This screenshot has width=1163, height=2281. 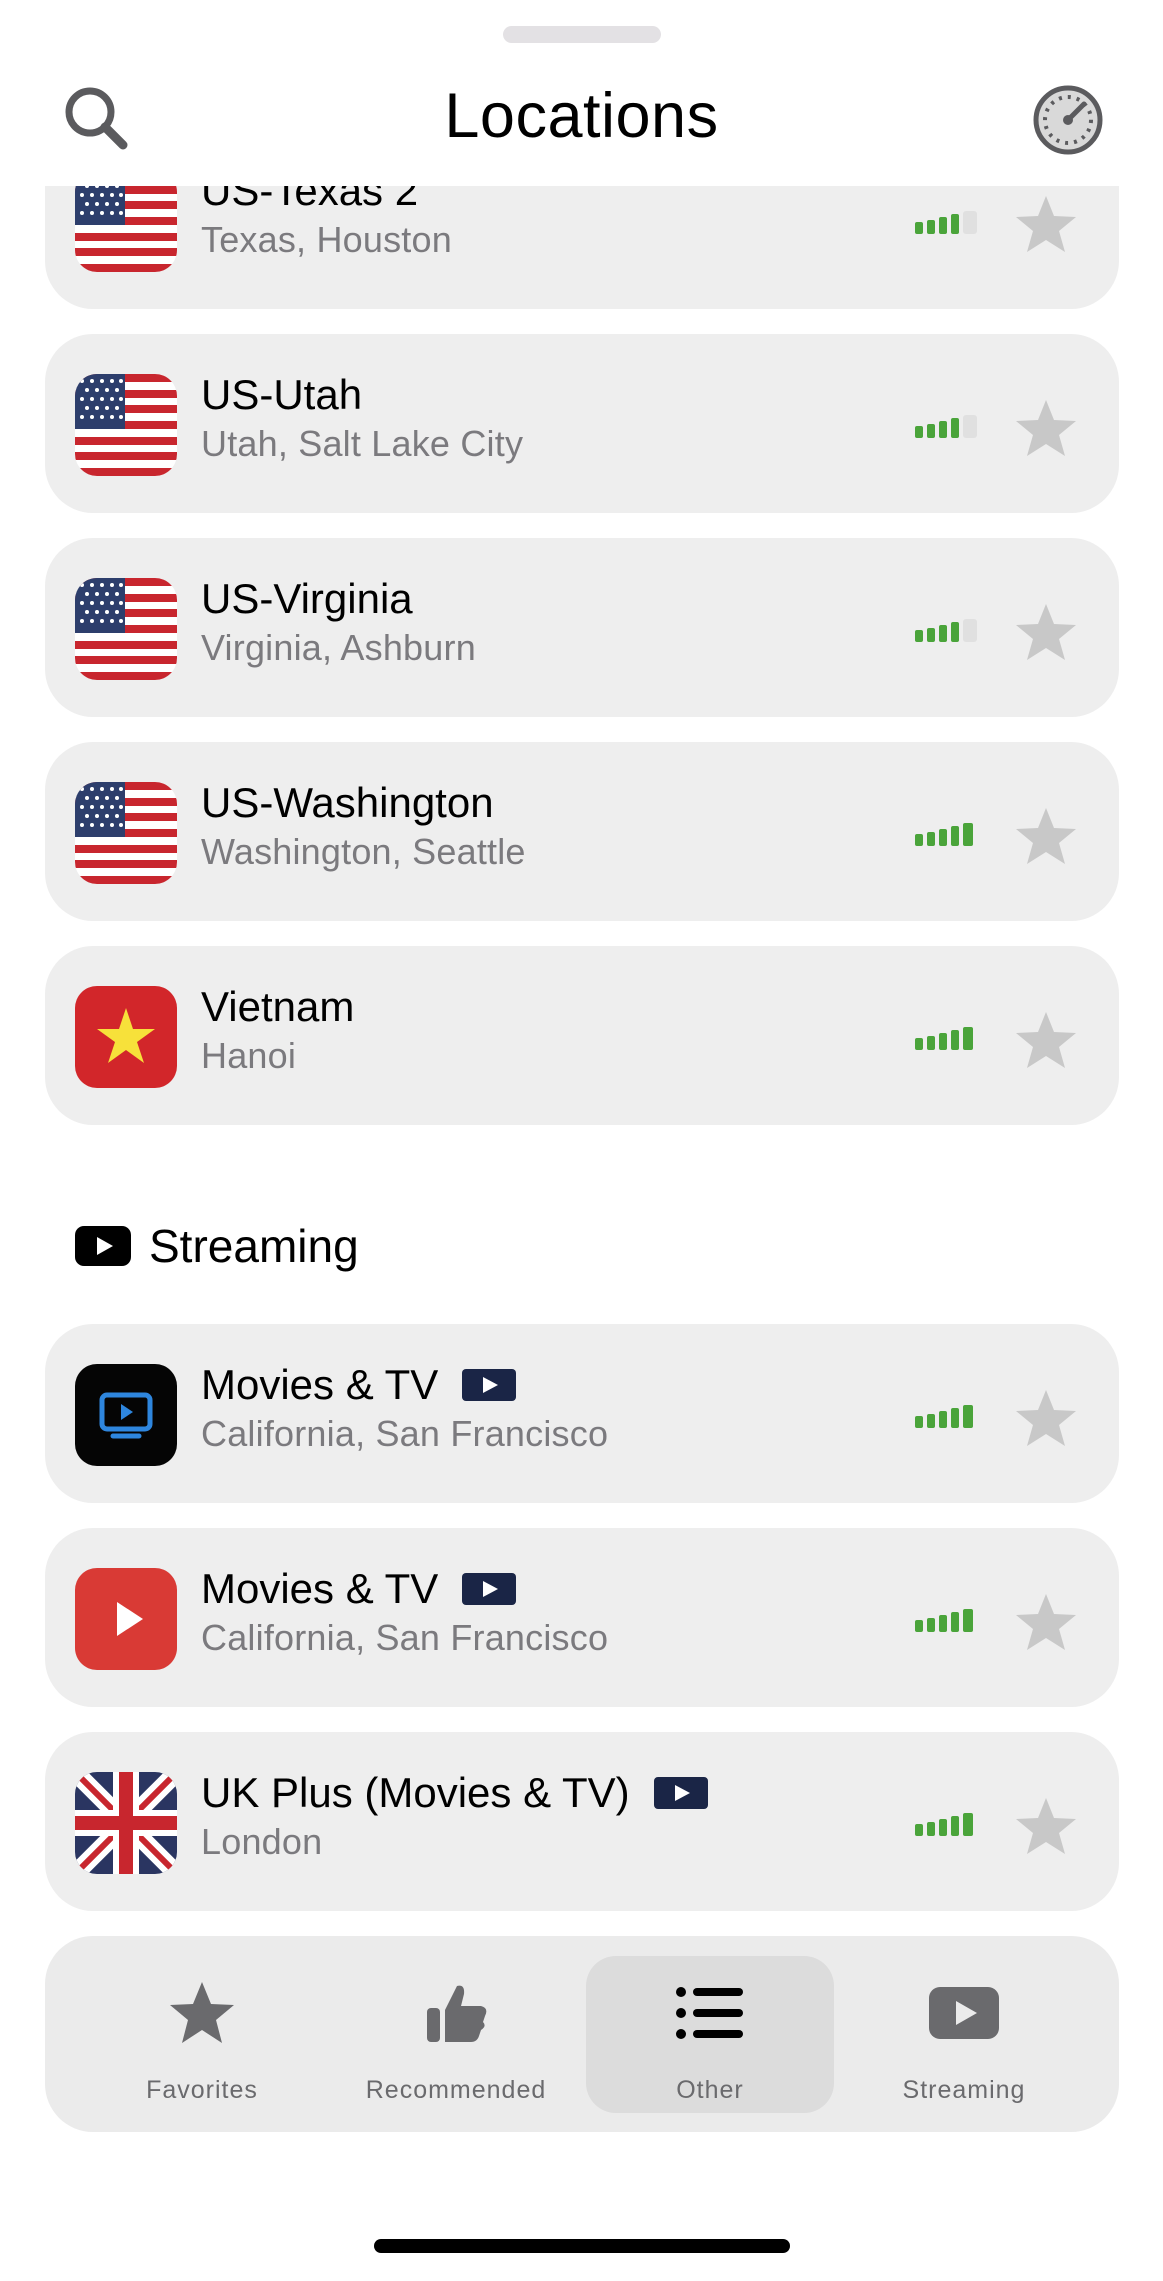 What do you see at coordinates (307, 598) in the screenshot?
I see `location-name: US-Virginia` at bounding box center [307, 598].